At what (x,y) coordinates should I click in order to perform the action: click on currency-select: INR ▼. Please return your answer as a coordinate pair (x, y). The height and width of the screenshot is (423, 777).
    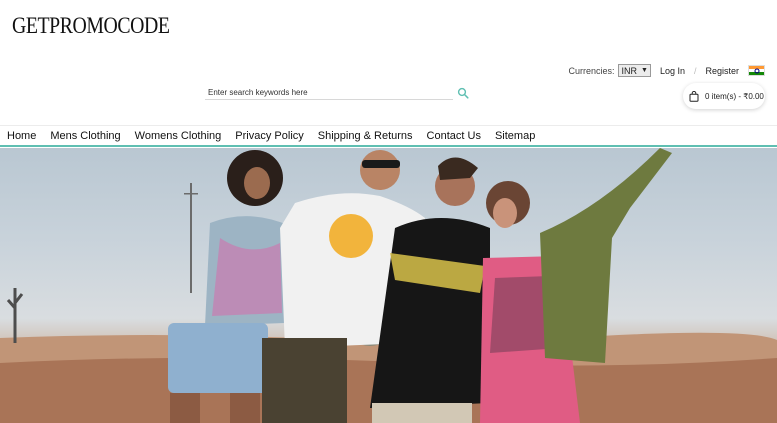
    Looking at the image, I should click on (634, 70).